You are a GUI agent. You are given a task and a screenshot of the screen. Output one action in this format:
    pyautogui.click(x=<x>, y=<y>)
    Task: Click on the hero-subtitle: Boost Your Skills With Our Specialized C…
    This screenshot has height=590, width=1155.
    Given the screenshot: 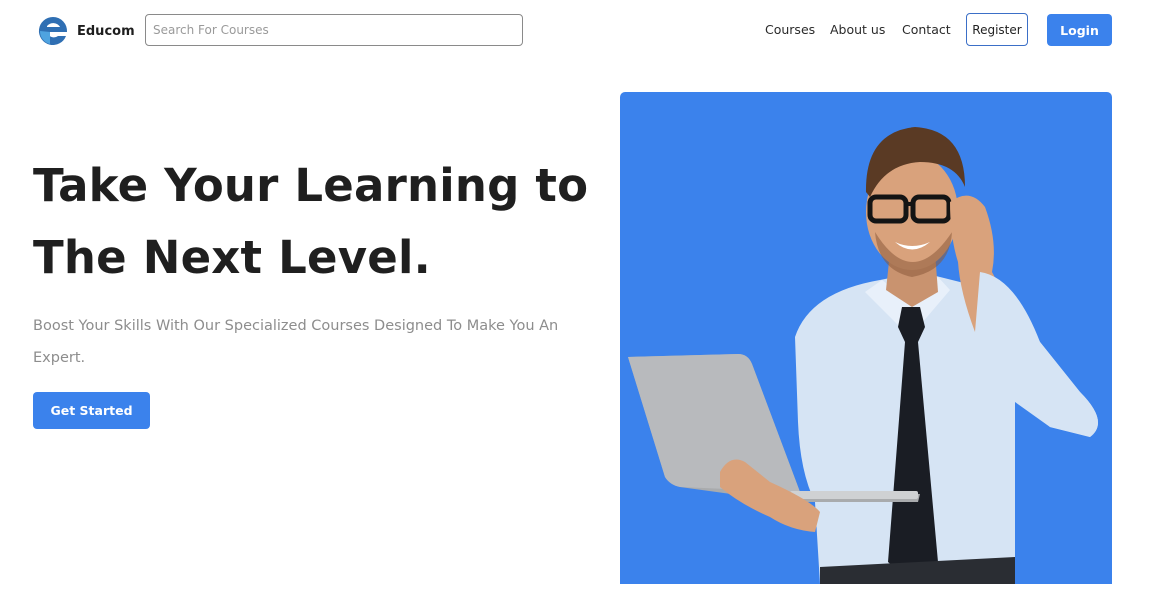 What is the action you would take?
    pyautogui.click(x=296, y=342)
    